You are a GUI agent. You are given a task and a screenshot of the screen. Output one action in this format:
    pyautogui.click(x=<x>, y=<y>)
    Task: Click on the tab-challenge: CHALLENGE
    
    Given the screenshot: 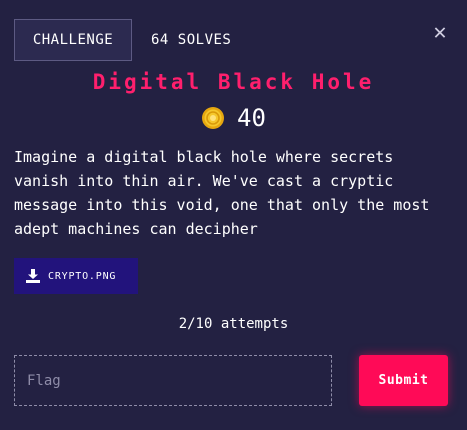 What is the action you would take?
    pyautogui.click(x=73, y=40)
    